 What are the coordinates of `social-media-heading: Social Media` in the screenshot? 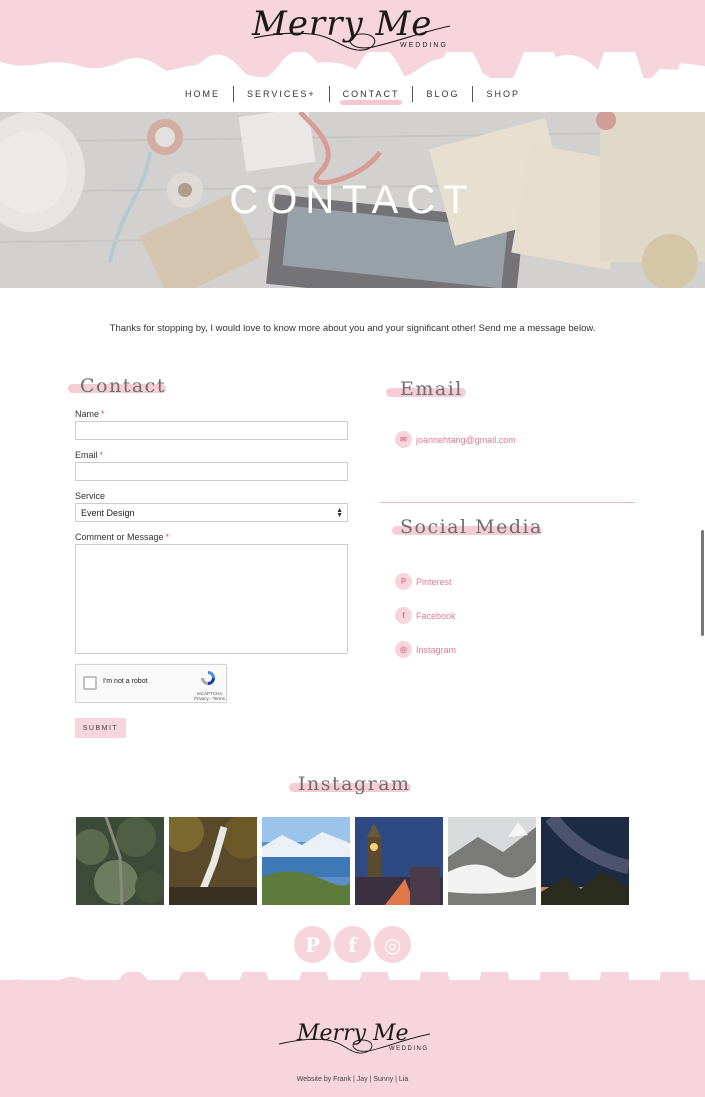 It's located at (471, 527).